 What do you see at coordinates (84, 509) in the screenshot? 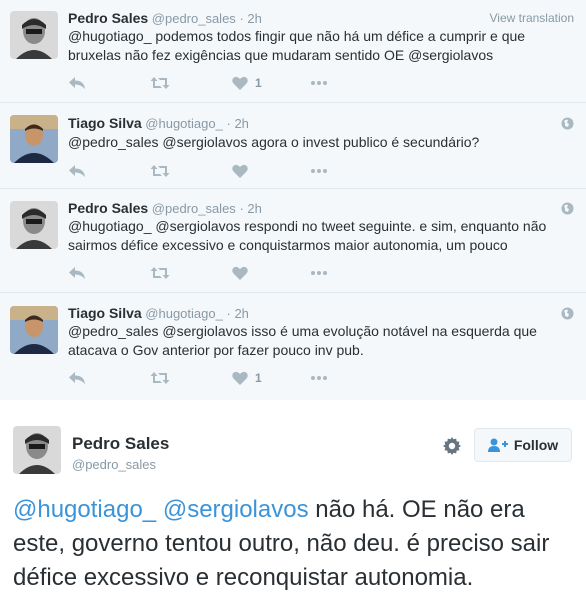
I see `mention-link: @hugotiago_` at bounding box center [84, 509].